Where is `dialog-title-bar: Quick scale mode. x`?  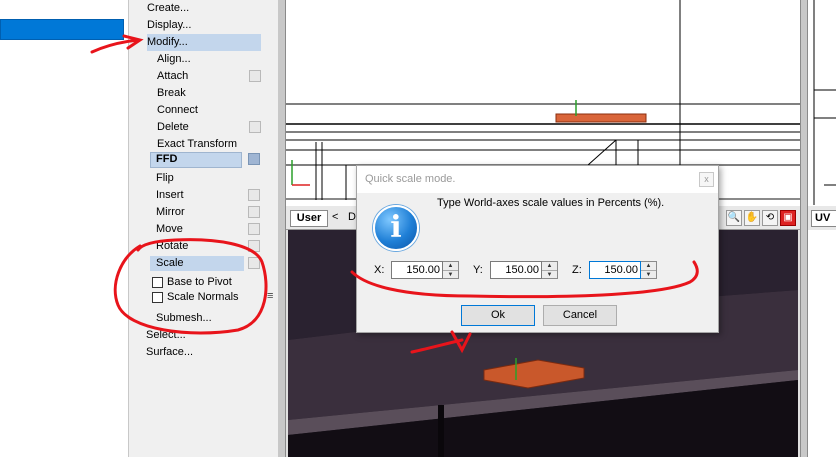
dialog-title-bar: Quick scale mode. x is located at coordinates (537, 179).